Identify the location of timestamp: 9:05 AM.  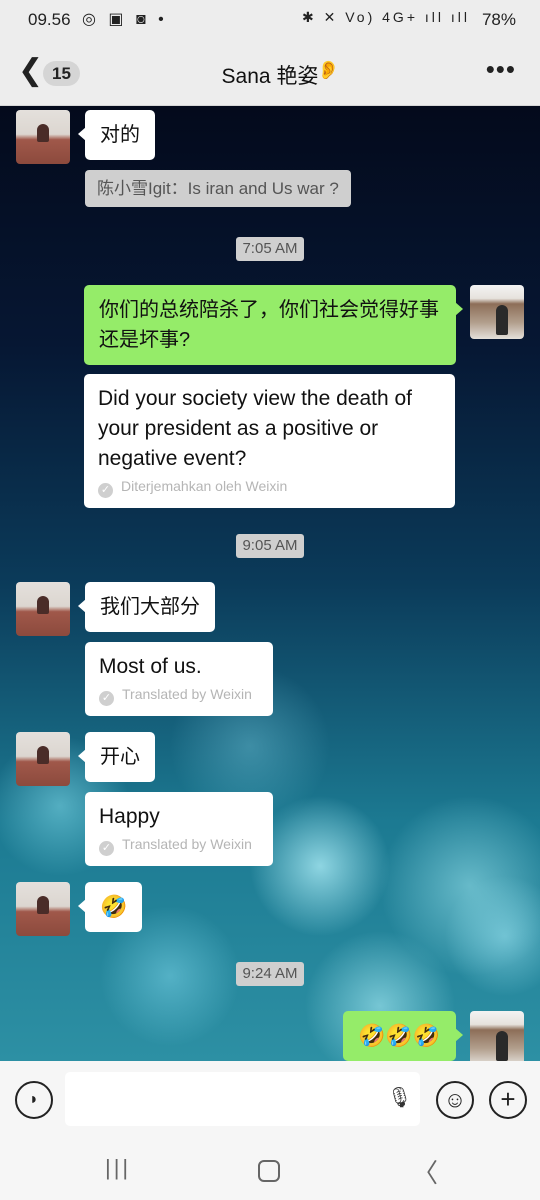
(270, 546).